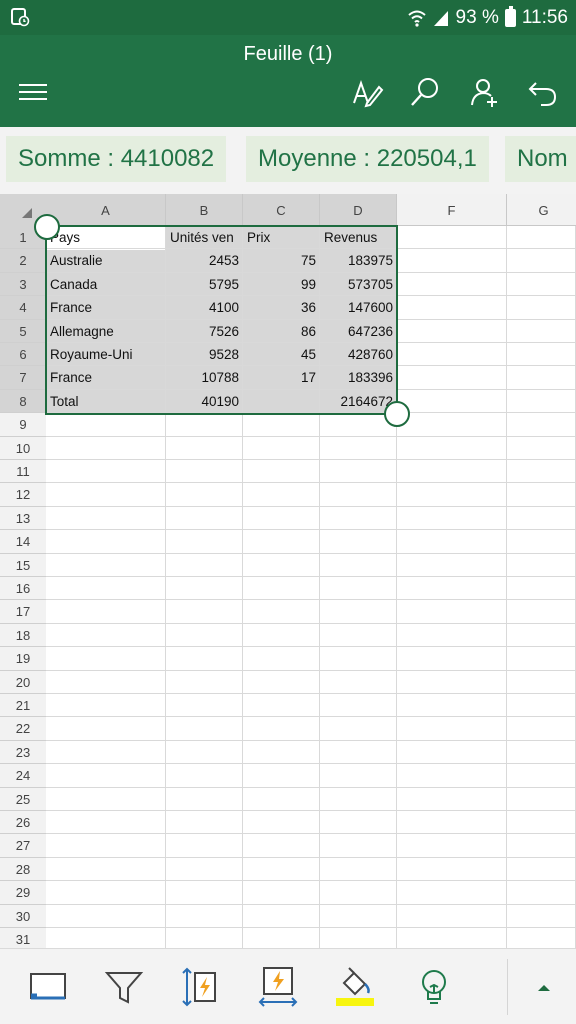 This screenshot has width=576, height=1024. I want to click on row-header: 4, so click(23, 308).